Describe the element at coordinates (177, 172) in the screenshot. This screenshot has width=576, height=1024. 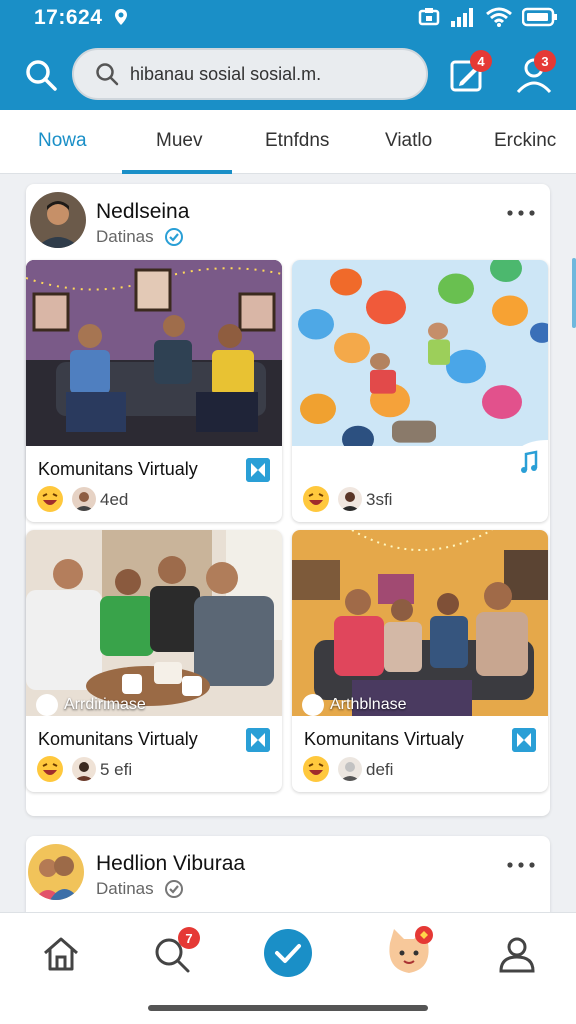
I see `tab-active-indicator` at that location.